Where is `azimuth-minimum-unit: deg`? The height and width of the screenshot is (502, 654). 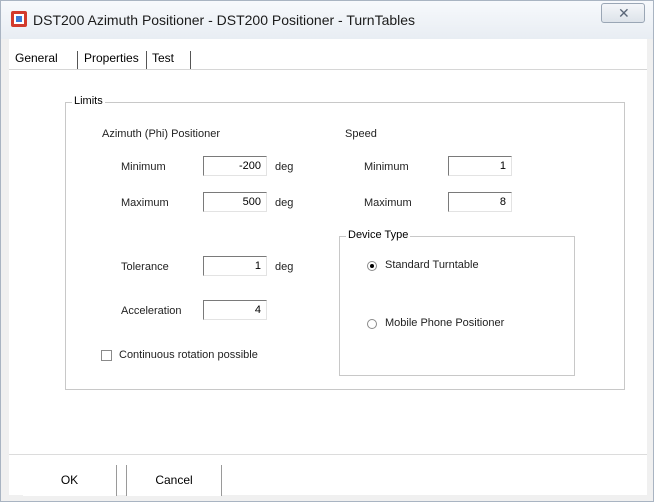 azimuth-minimum-unit: deg is located at coordinates (284, 167).